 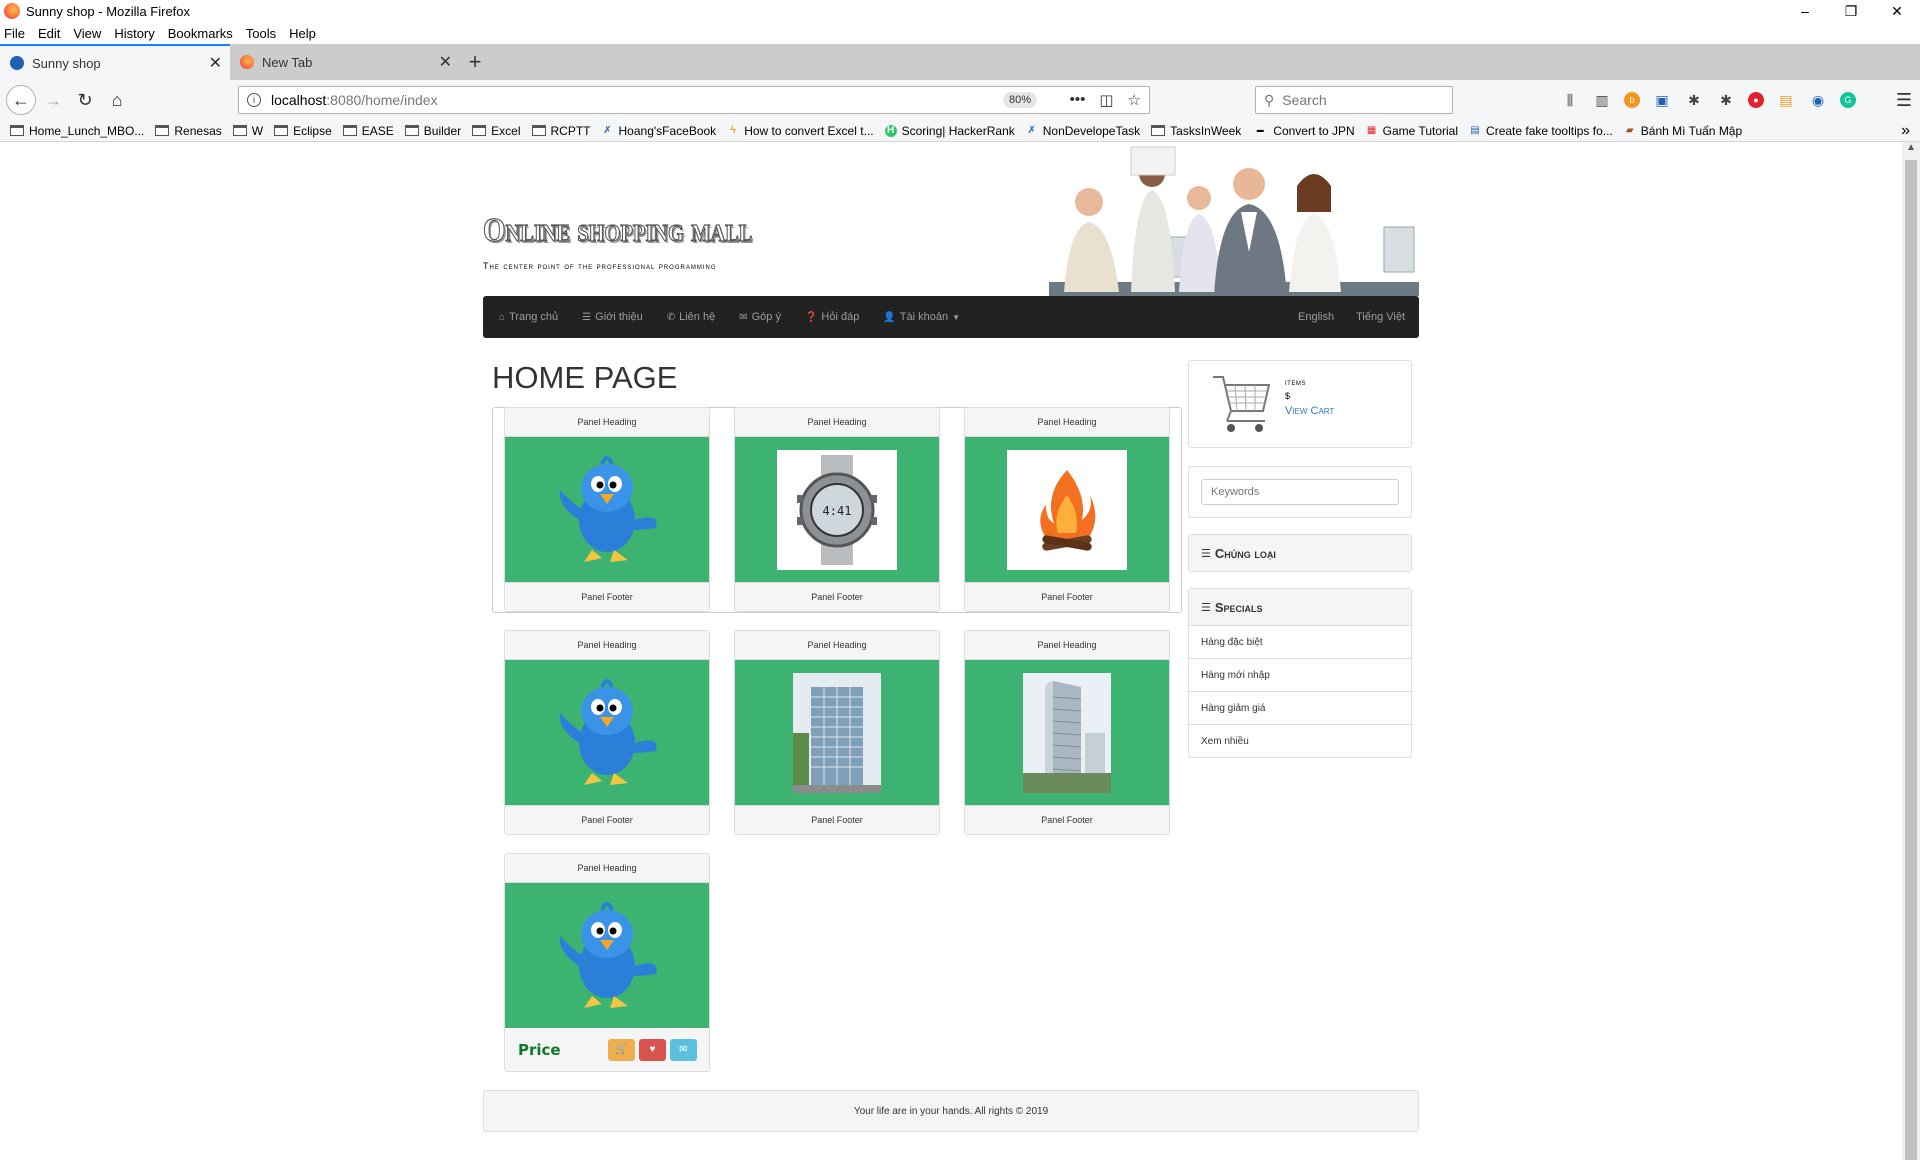 What do you see at coordinates (1300, 674) in the screenshot?
I see `specials-item: Hàng mới nhập` at bounding box center [1300, 674].